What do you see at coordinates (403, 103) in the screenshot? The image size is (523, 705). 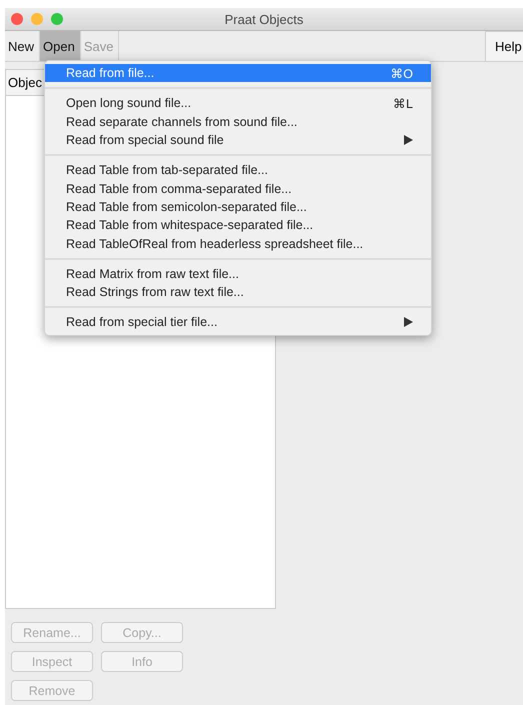 I see `shortcut-label: ⌘L` at bounding box center [403, 103].